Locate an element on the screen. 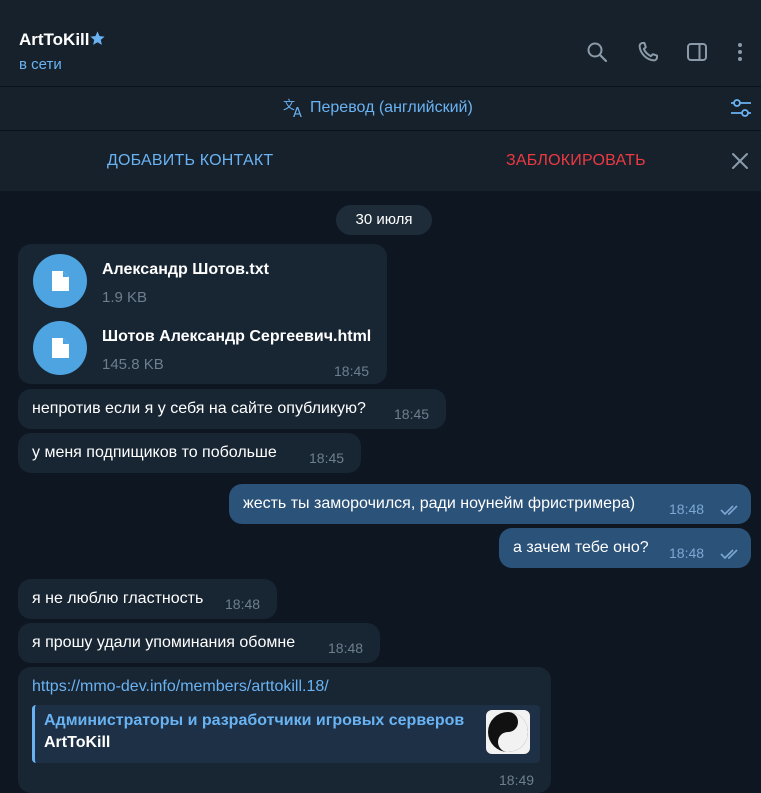 The width and height of the screenshot is (761, 793). phone-icon is located at coordinates (648, 52).